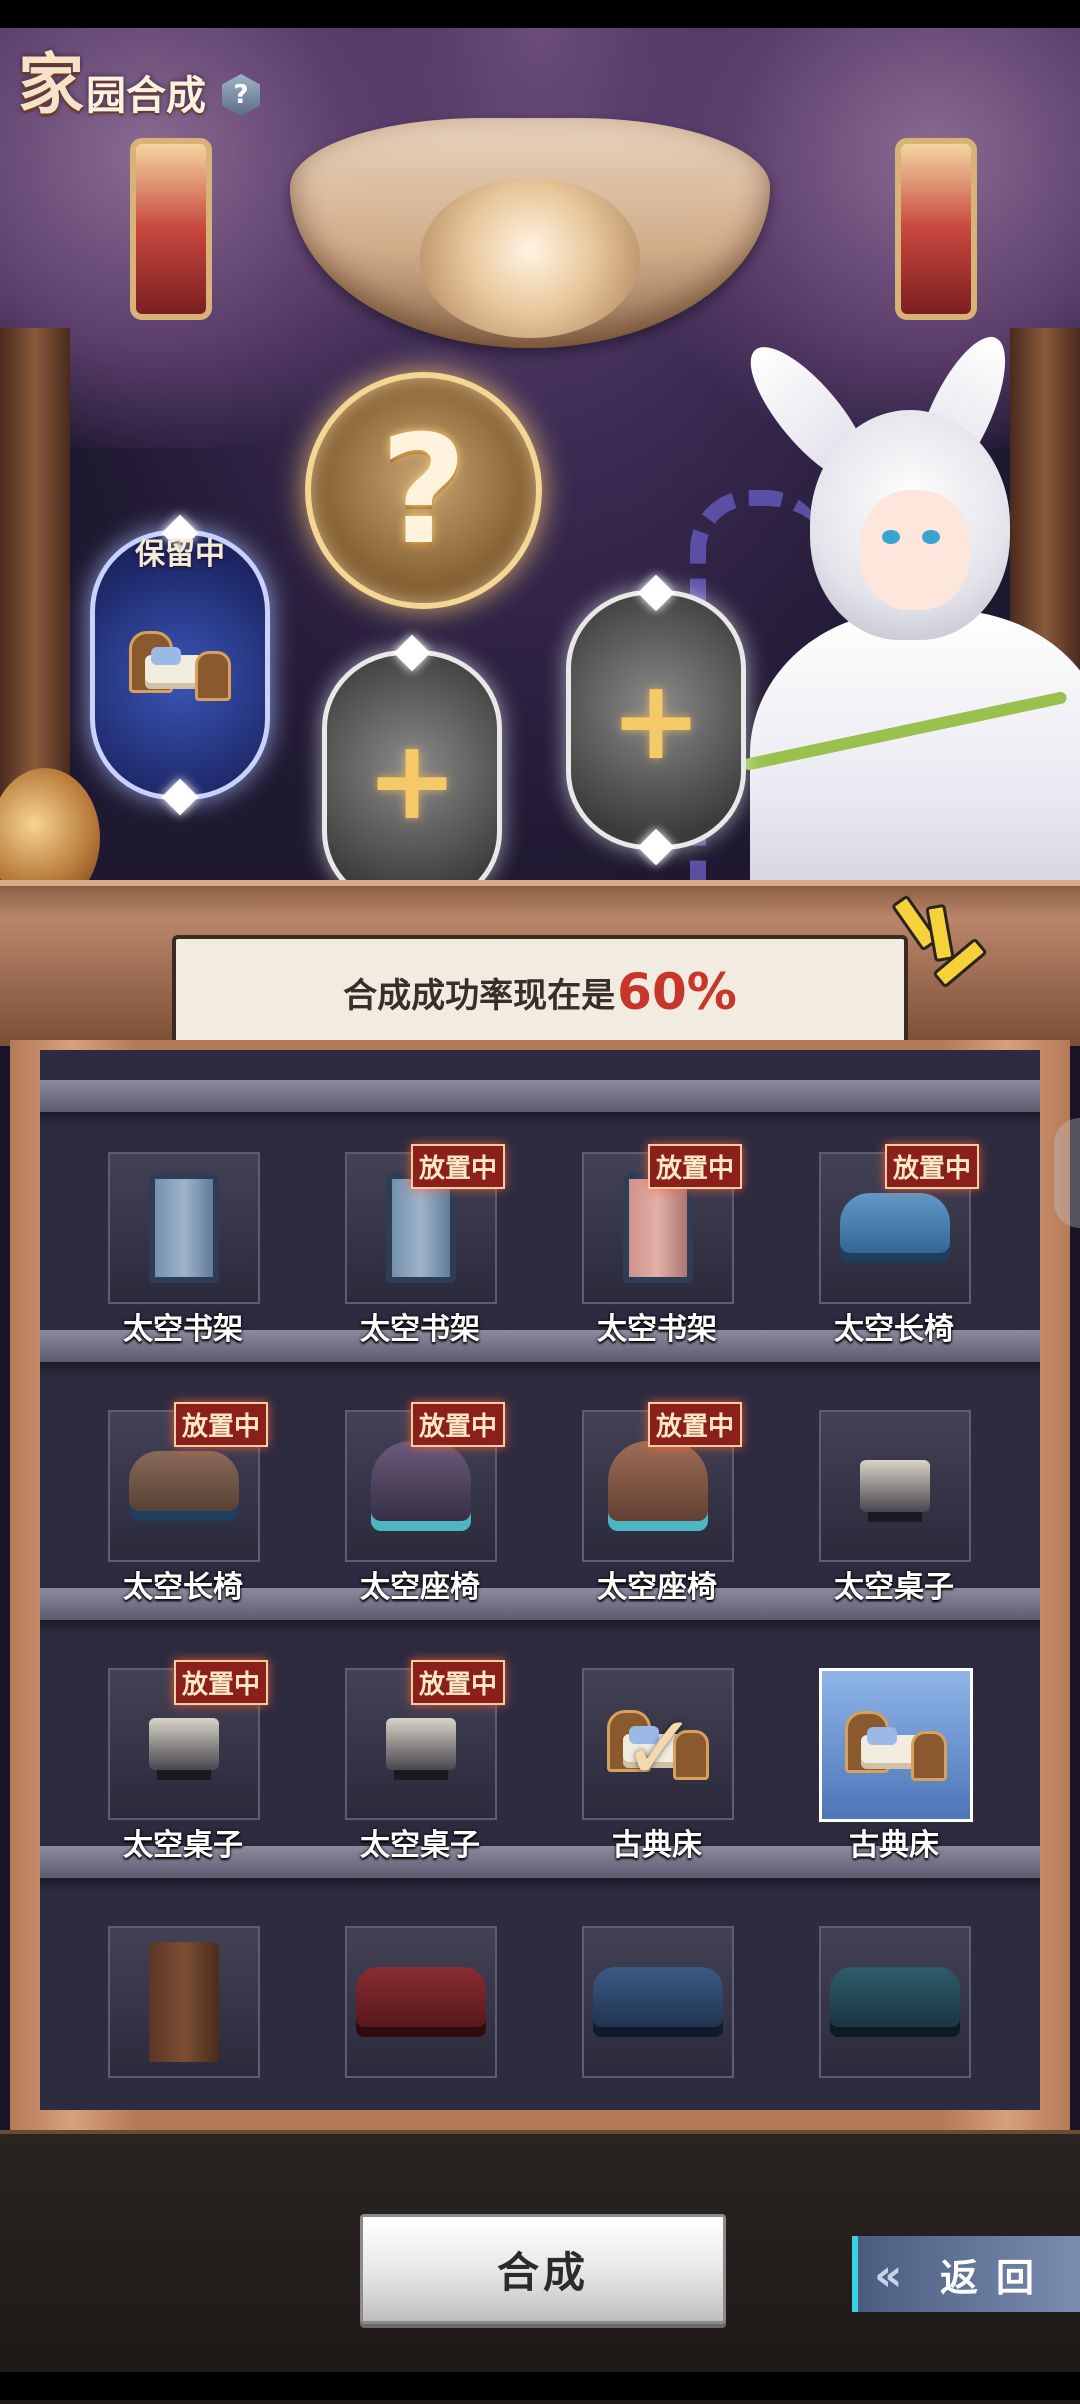  I want to click on furniture-wardrobe-icon, so click(184, 2002).